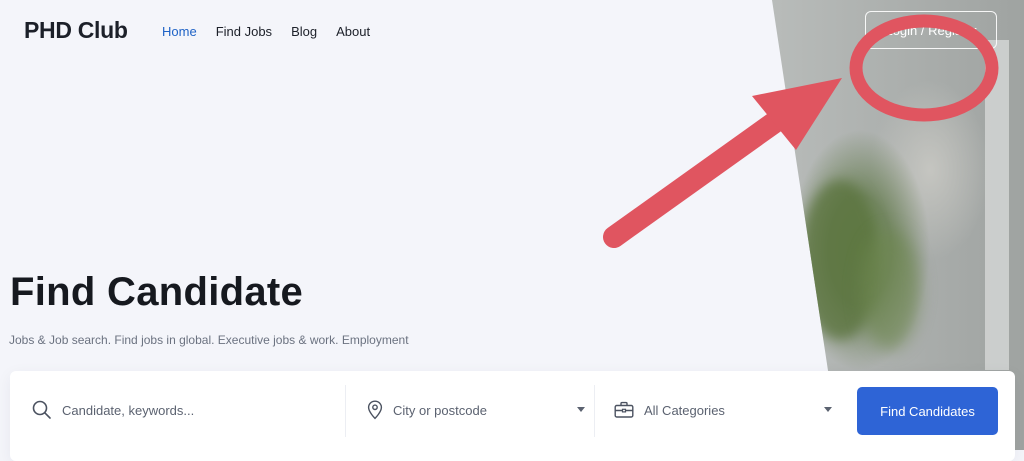 The image size is (1024, 461). What do you see at coordinates (304, 31) in the screenshot?
I see `nav-item-blog: Blog` at bounding box center [304, 31].